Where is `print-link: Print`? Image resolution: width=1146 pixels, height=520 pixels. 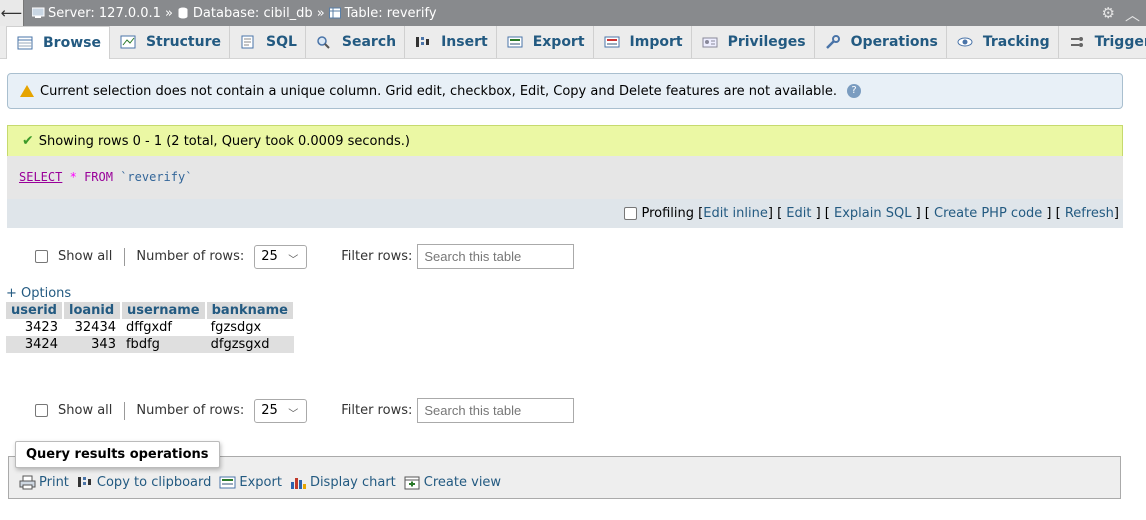
print-link: Print is located at coordinates (44, 482).